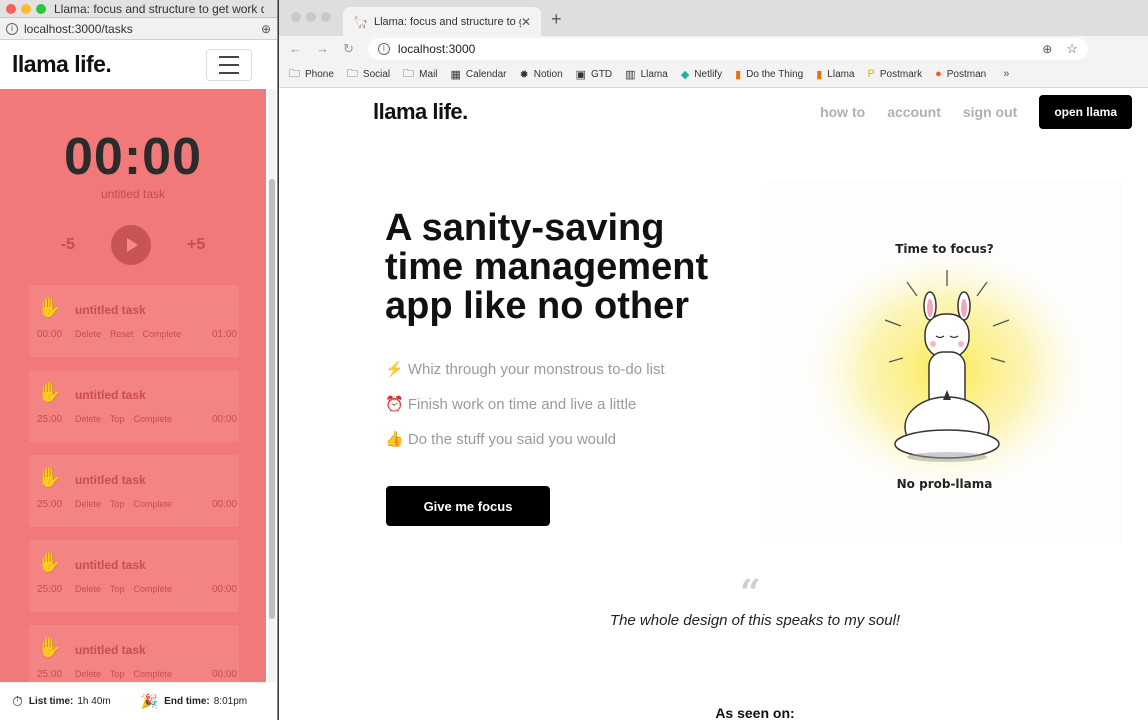 The width and height of the screenshot is (1148, 720). What do you see at coordinates (196, 245) in the screenshot?
I see `plus-five-button: +5` at bounding box center [196, 245].